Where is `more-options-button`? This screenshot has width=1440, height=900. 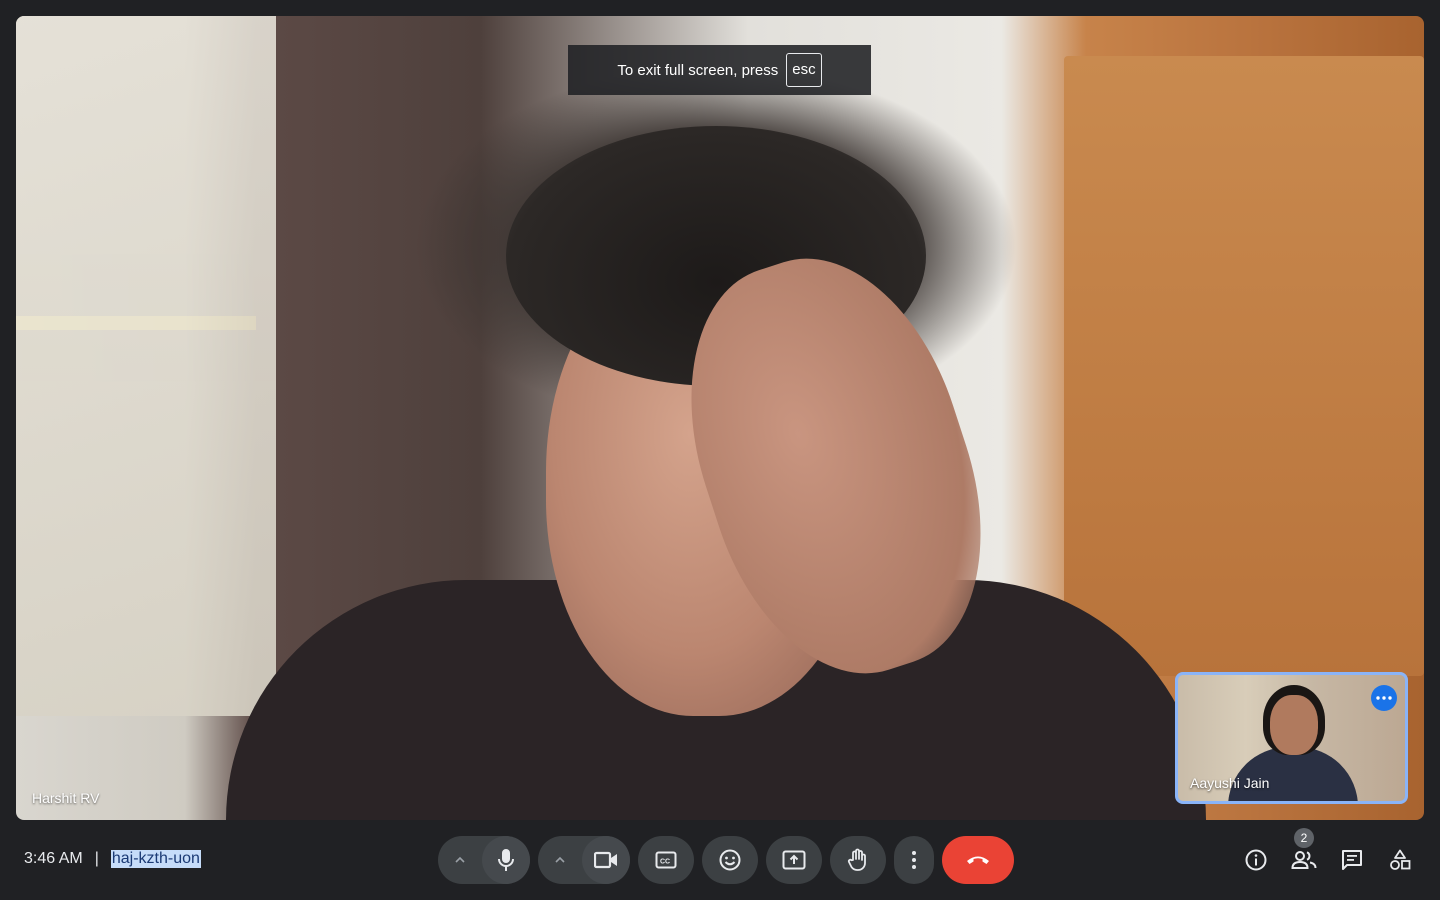 more-options-button is located at coordinates (914, 860).